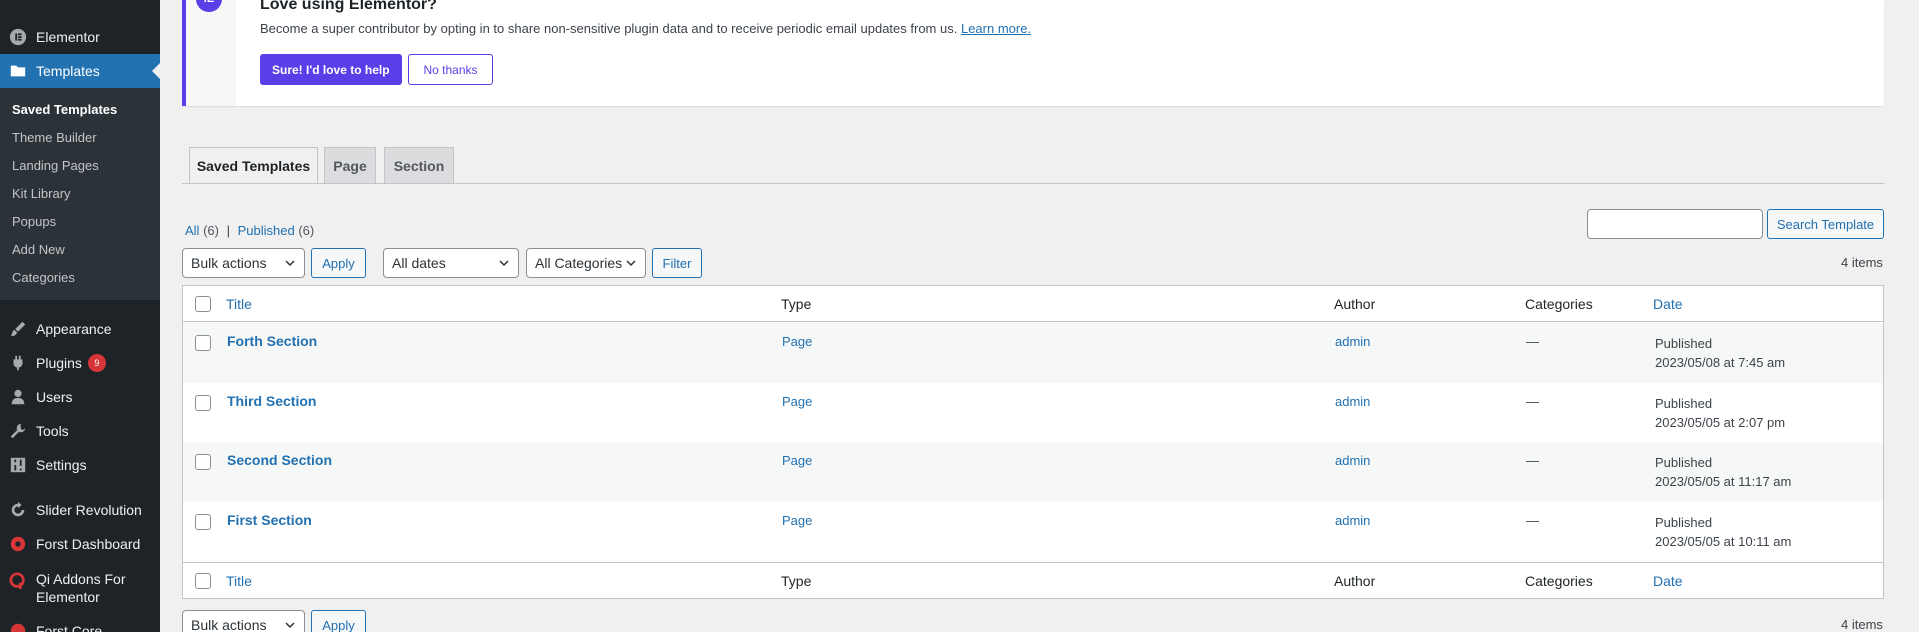  I want to click on bulk-actions-value: Bulk actions, so click(229, 263).